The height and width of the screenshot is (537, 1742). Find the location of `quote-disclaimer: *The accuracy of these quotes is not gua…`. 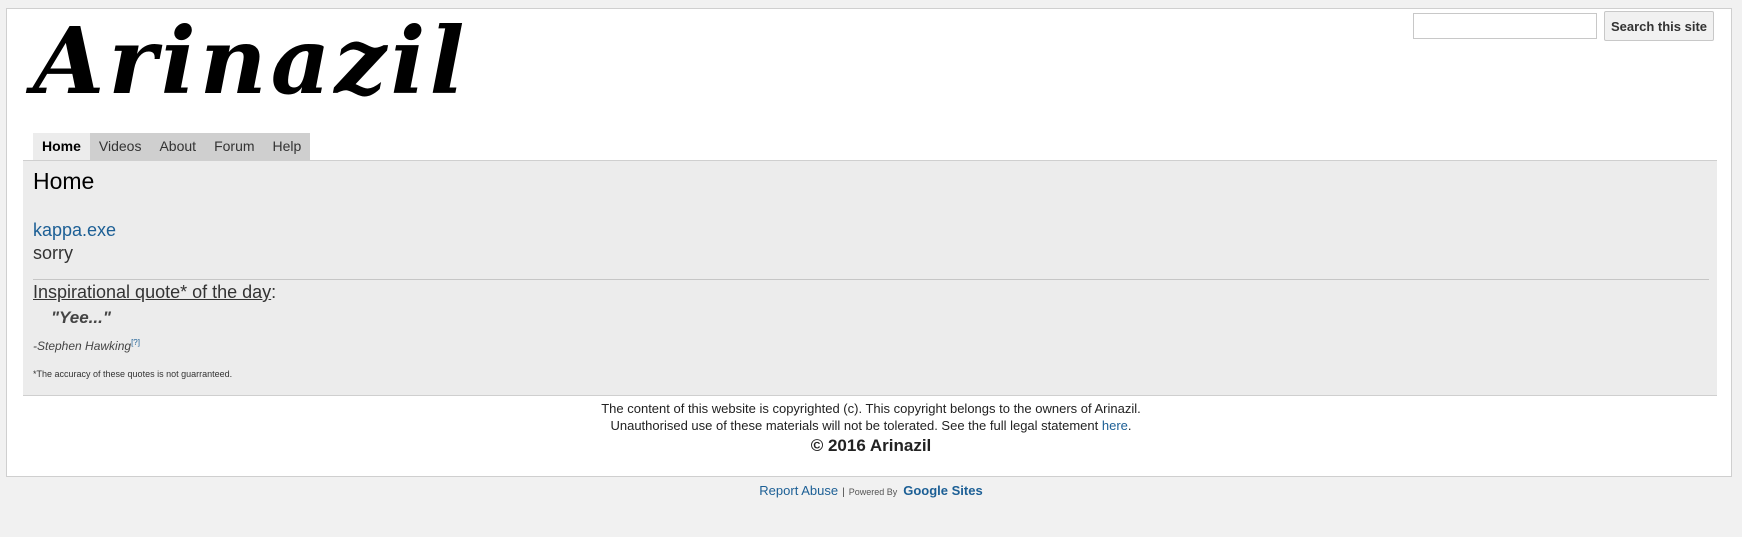

quote-disclaimer: *The accuracy of these quotes is not gua… is located at coordinates (133, 374).